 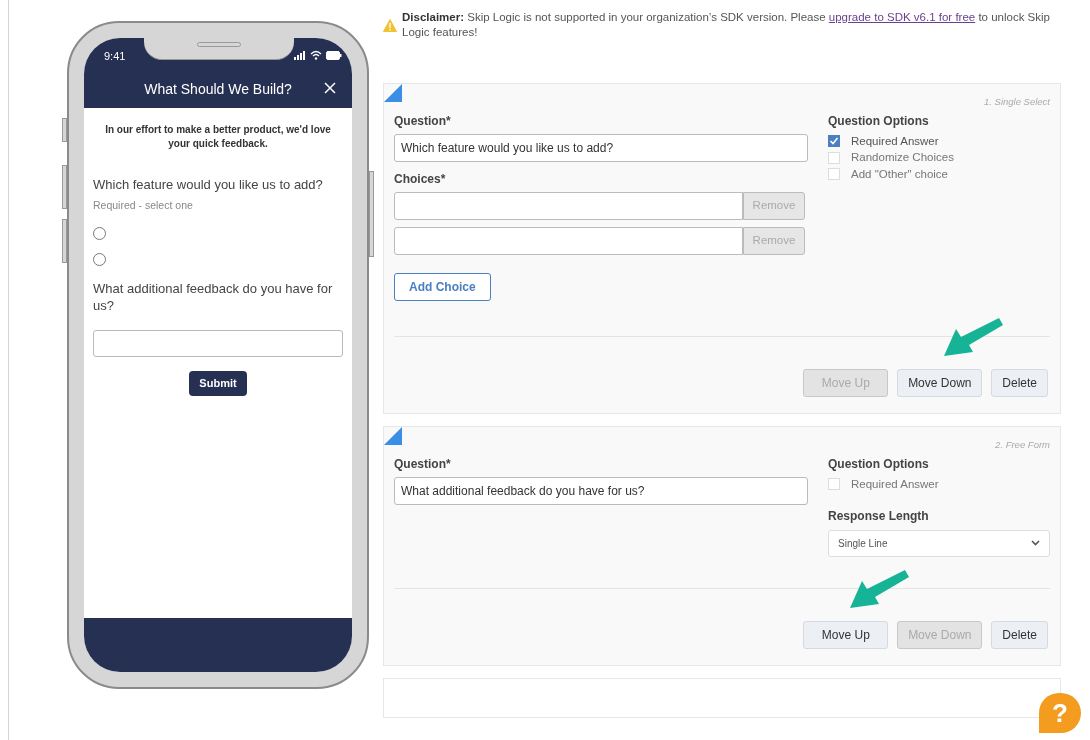 I want to click on field-label: Choices*, so click(x=420, y=179).